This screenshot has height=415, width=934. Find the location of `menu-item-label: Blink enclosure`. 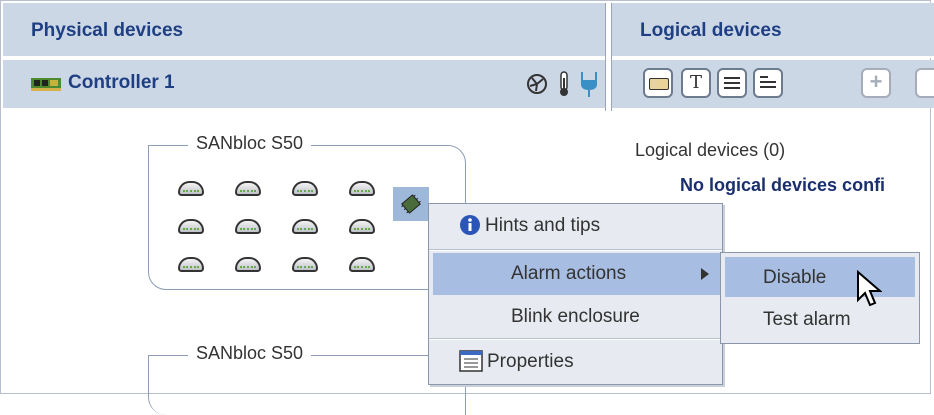

menu-item-label: Blink enclosure is located at coordinates (575, 316).